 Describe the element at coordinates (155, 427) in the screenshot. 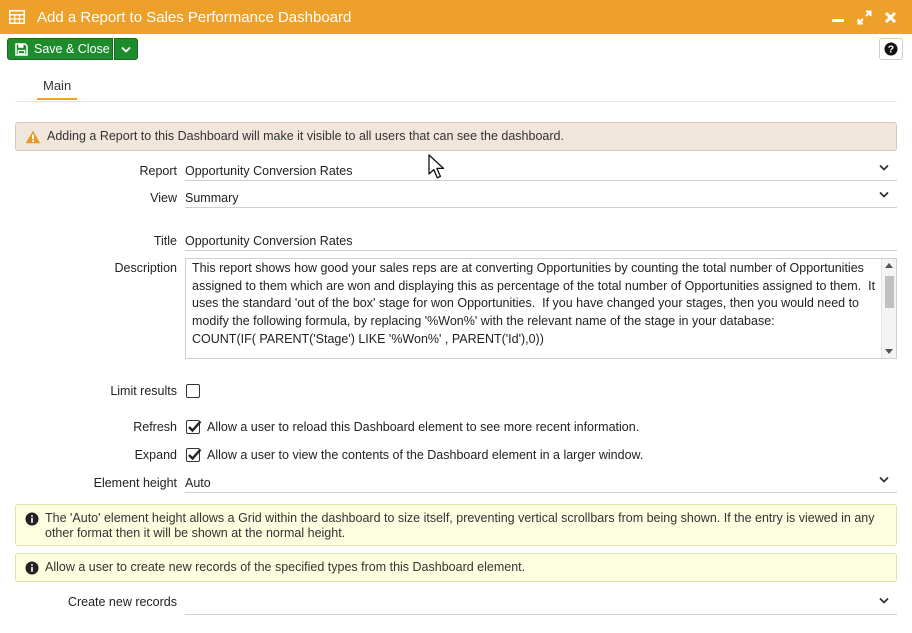

I see `refresh-label: Refresh` at that location.